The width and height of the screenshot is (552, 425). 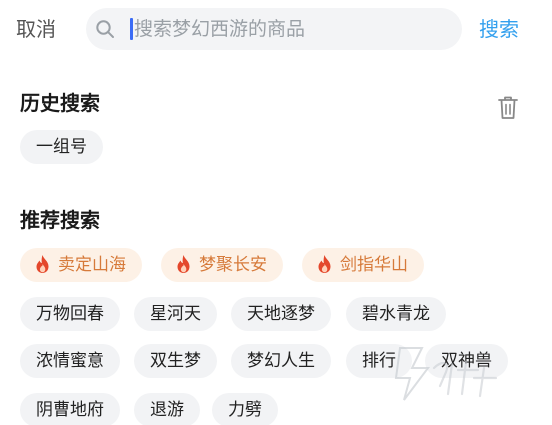 I want to click on recommend-chip: 双生梦, so click(x=175, y=361).